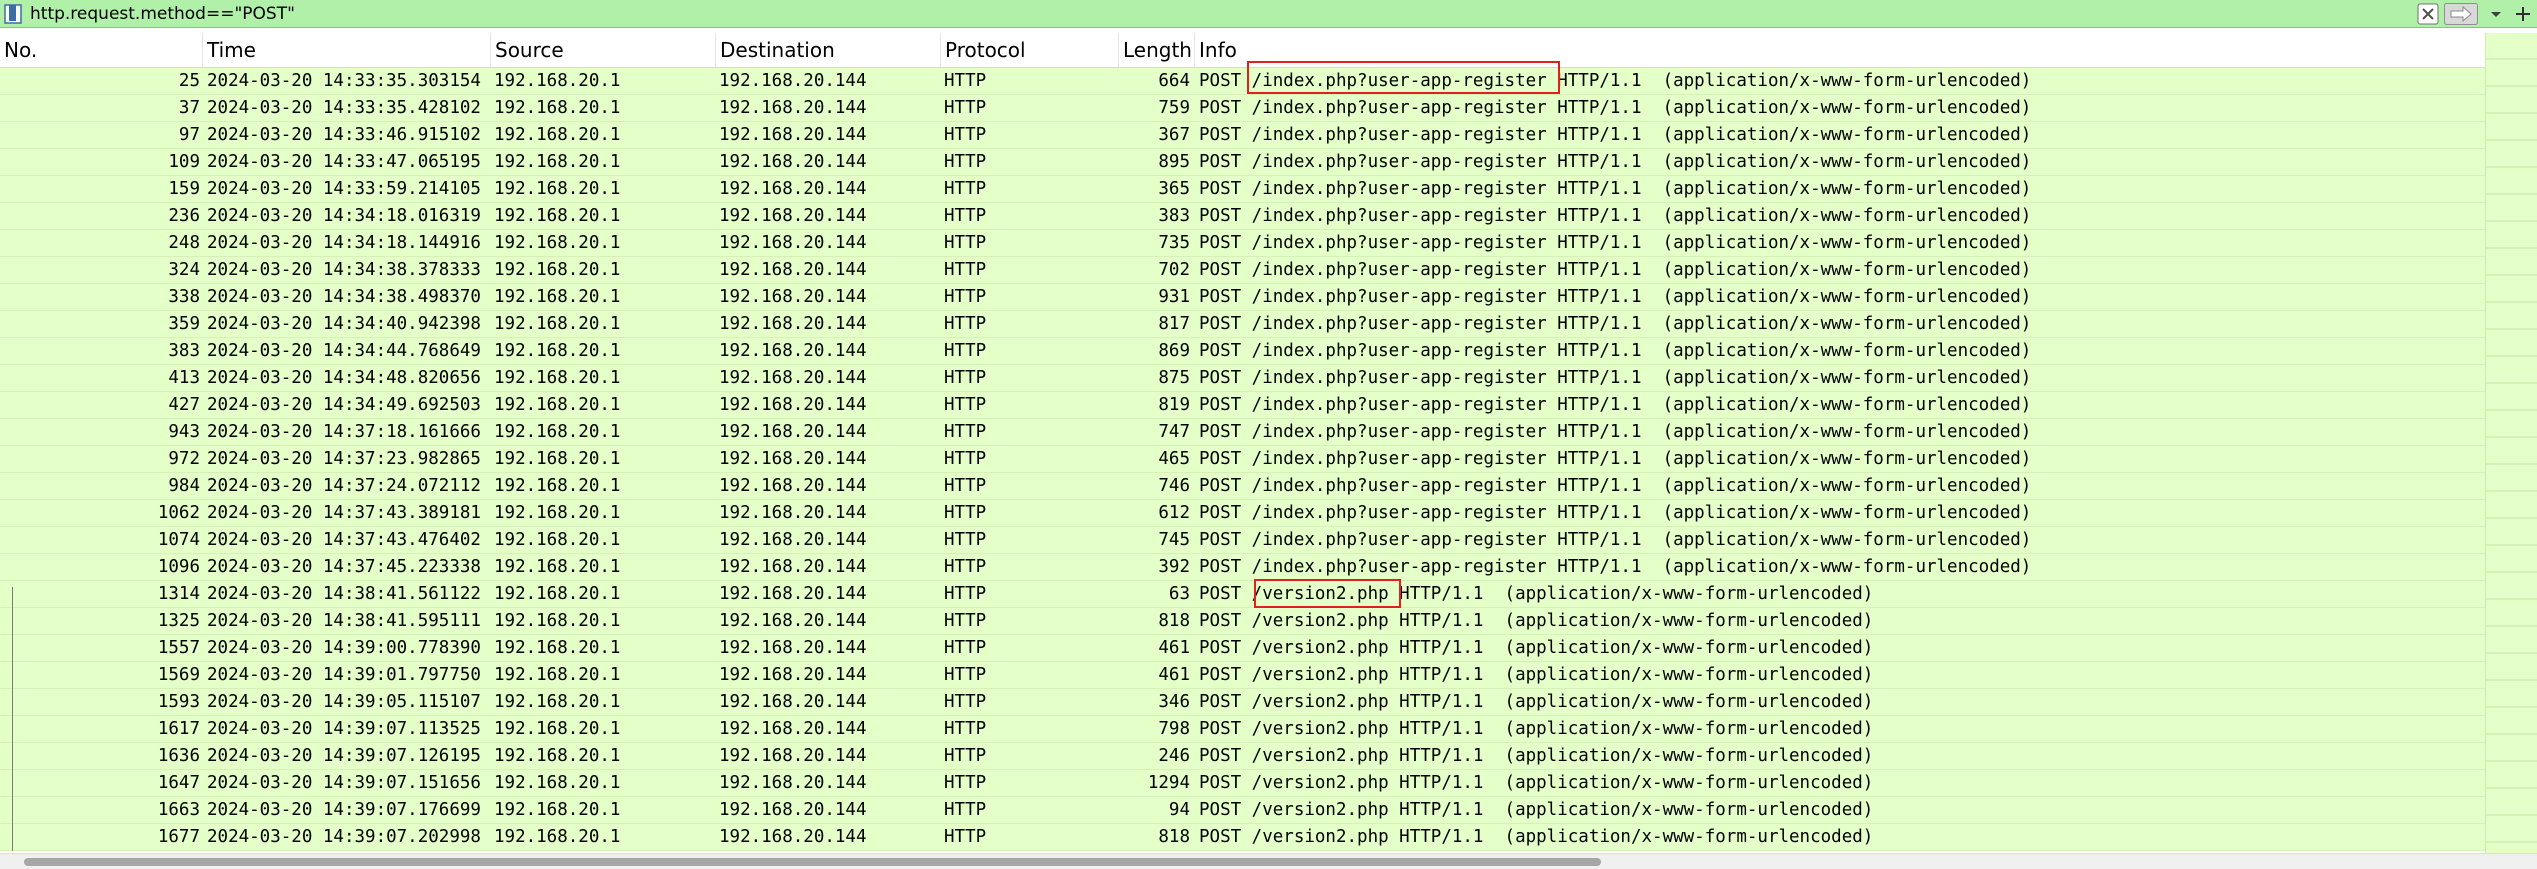 This screenshot has width=2537, height=869. I want to click on packet-no-cell: 1617, so click(178, 729).